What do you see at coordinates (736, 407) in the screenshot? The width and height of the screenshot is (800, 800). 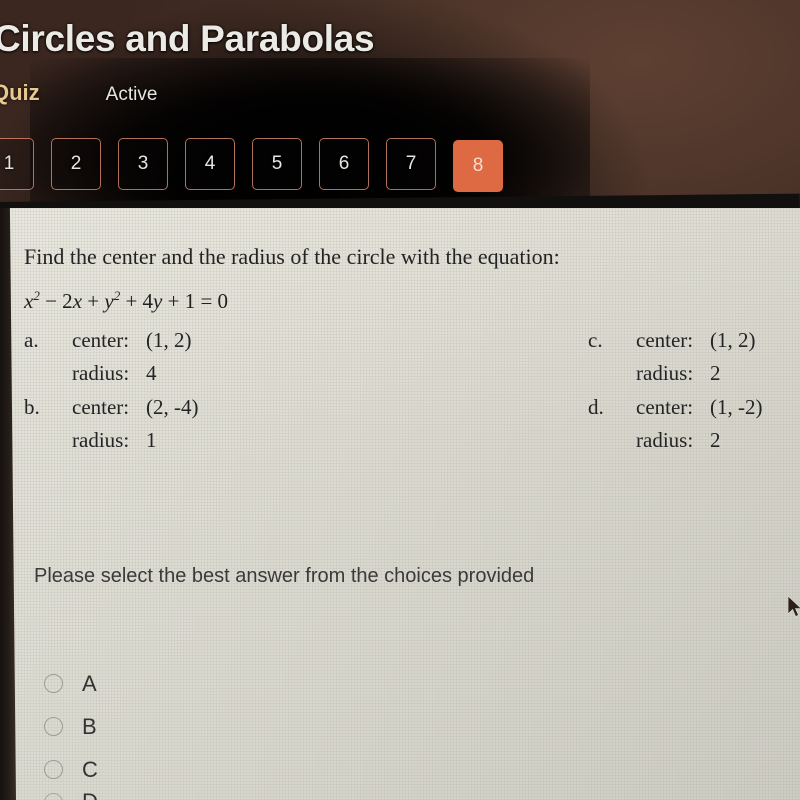 I see `center-value: (1, -2)` at bounding box center [736, 407].